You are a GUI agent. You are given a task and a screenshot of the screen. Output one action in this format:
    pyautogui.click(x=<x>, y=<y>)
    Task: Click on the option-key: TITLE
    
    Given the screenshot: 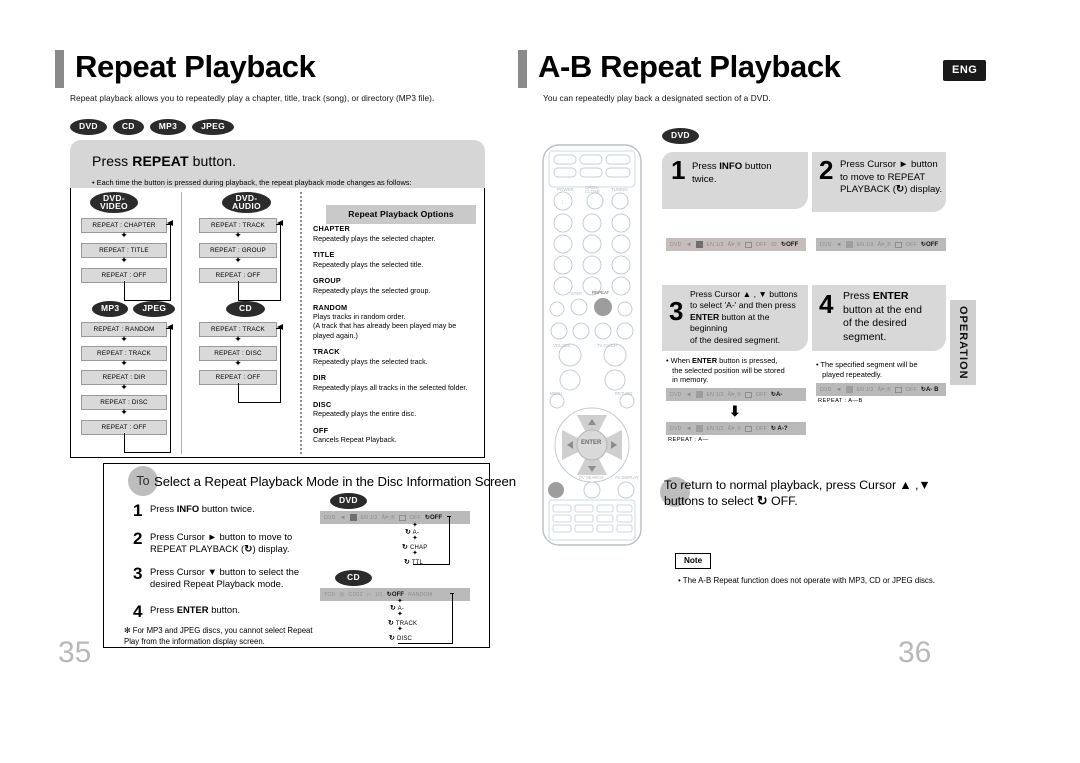 What is the action you would take?
    pyautogui.click(x=324, y=255)
    